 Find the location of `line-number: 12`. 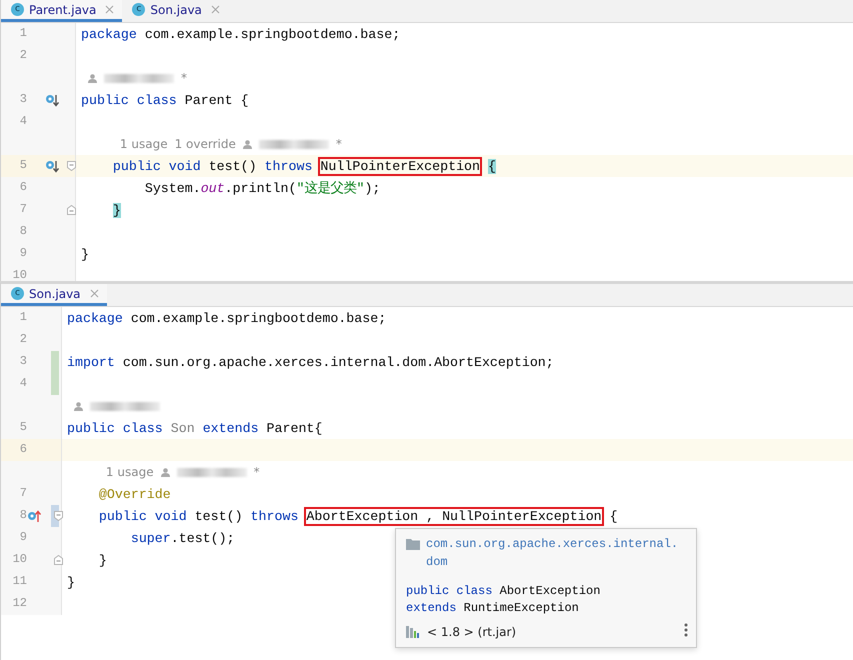

line-number: 12 is located at coordinates (19, 603).